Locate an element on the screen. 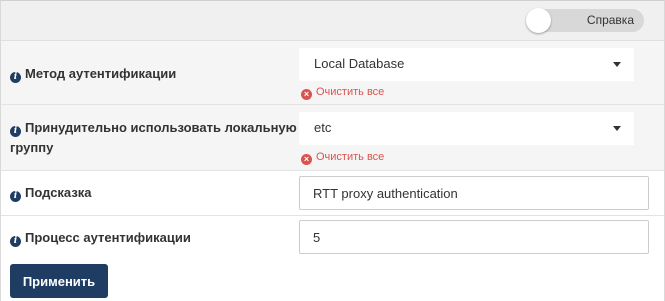  force-local-group-select: etc is located at coordinates (466, 128).